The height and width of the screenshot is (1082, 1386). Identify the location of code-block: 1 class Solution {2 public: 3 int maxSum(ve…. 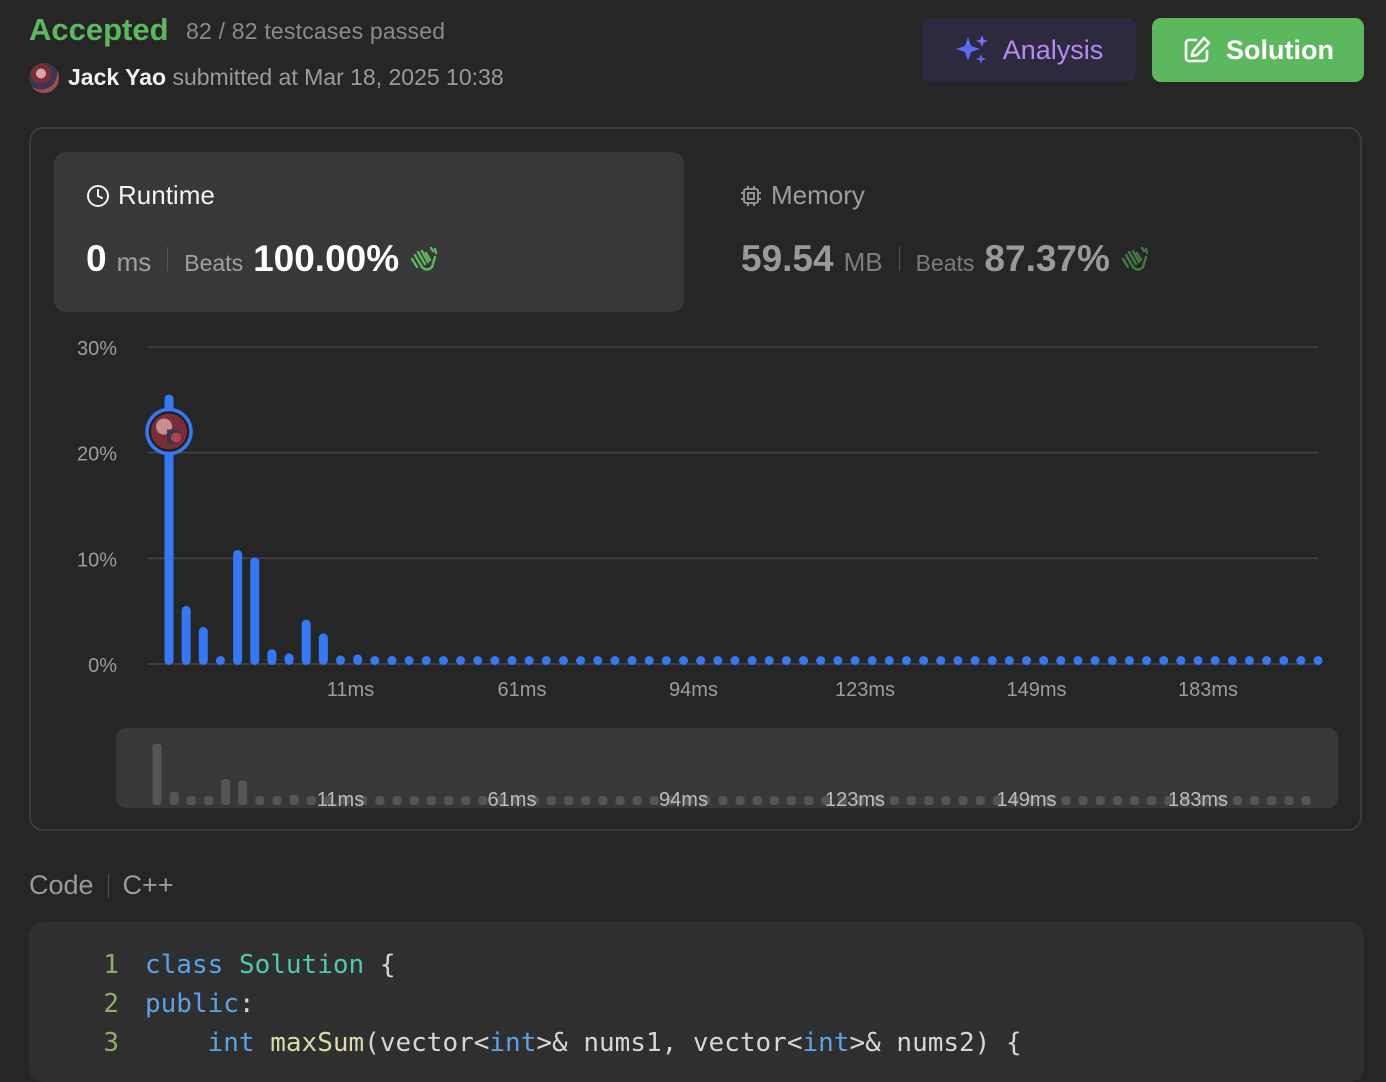
(696, 1002).